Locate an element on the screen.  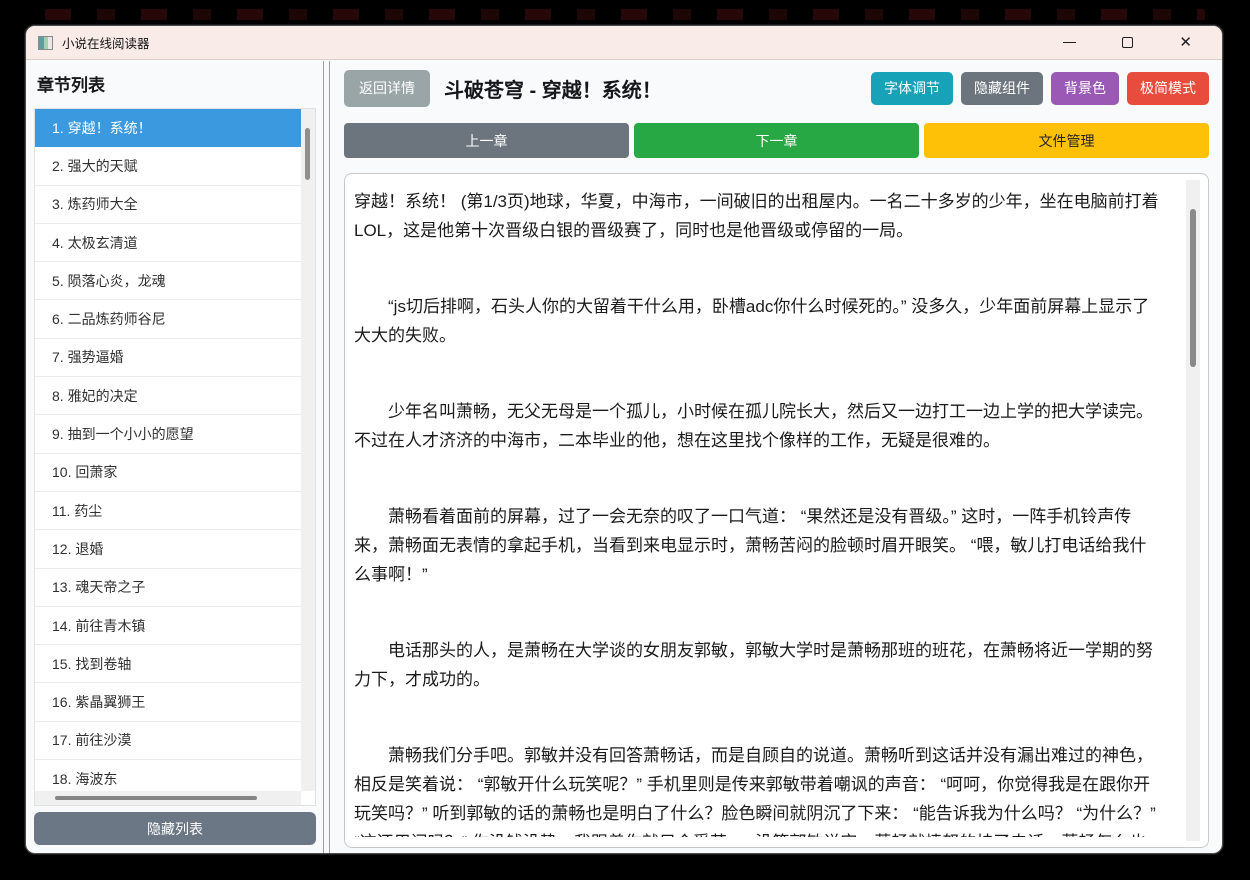
chapter-item: 2. 强大的天赋 is located at coordinates (168, 166).